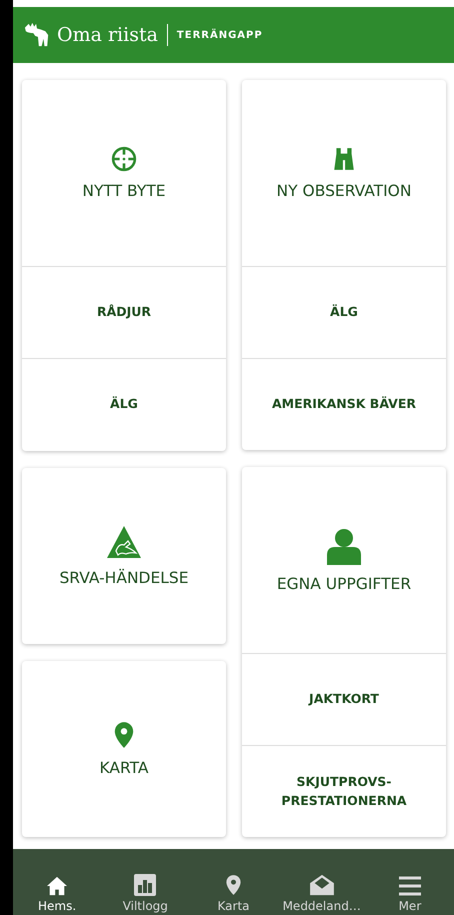 The width and height of the screenshot is (454, 915). I want to click on home-icon, so click(57, 886).